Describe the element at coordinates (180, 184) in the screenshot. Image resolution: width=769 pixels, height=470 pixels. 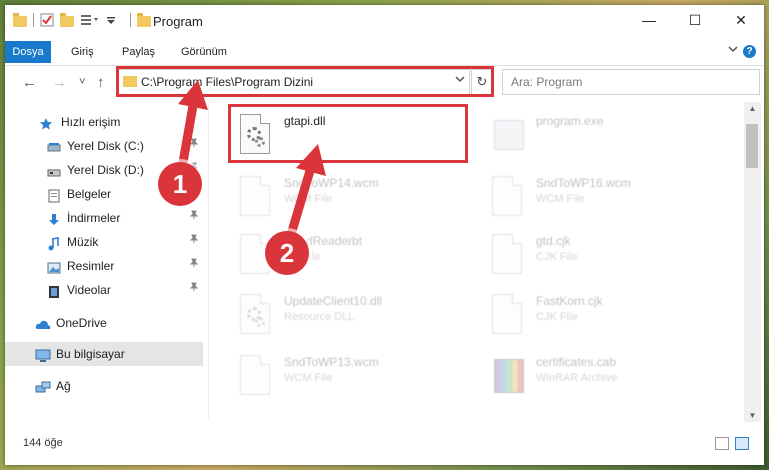
I see `step-marker-1: 1` at that location.